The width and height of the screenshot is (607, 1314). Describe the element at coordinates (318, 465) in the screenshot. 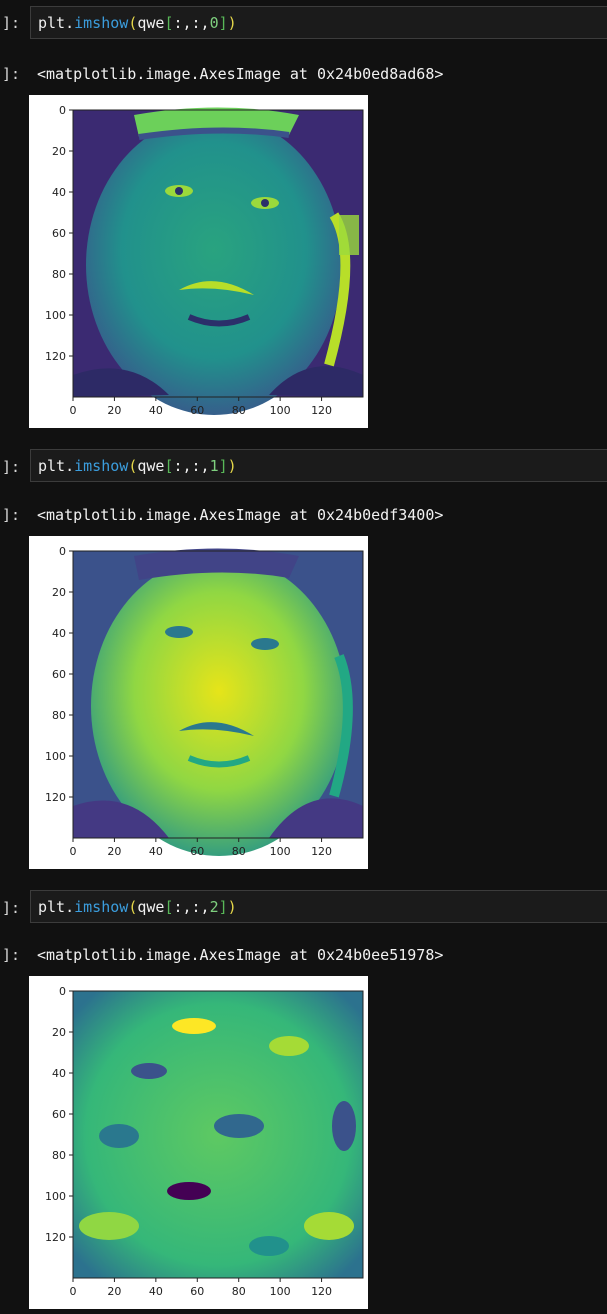

I see `code-editor: plt.imshow(qwe[:,:,1])` at that location.